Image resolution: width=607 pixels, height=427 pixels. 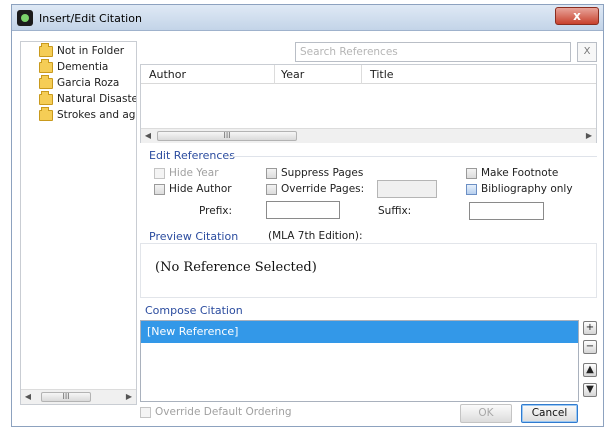 I want to click on search-input, so click(x=433, y=52).